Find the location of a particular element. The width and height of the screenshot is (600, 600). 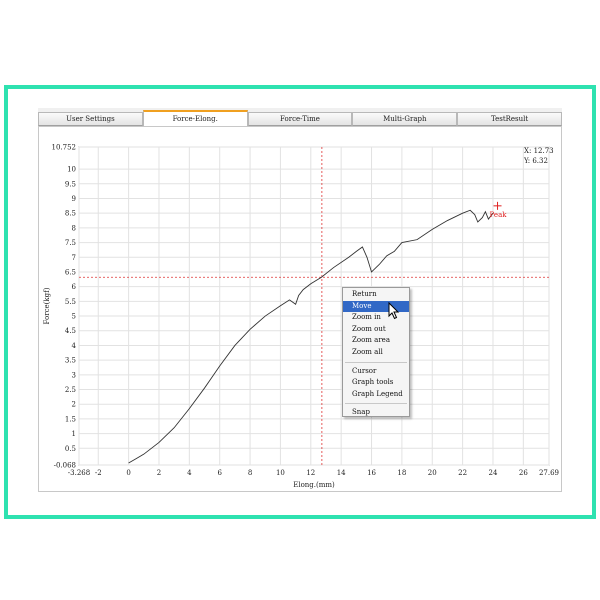

y-tick-label: 8.5 is located at coordinates (70, 214).